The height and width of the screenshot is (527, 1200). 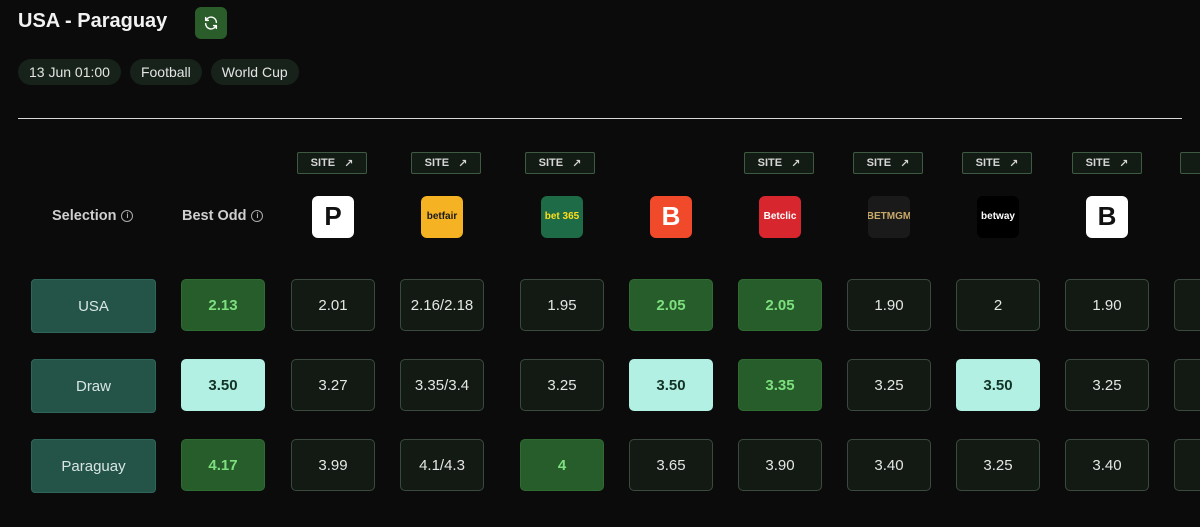 What do you see at coordinates (442, 465) in the screenshot?
I see `odd-cell: 4.1/4.3` at bounding box center [442, 465].